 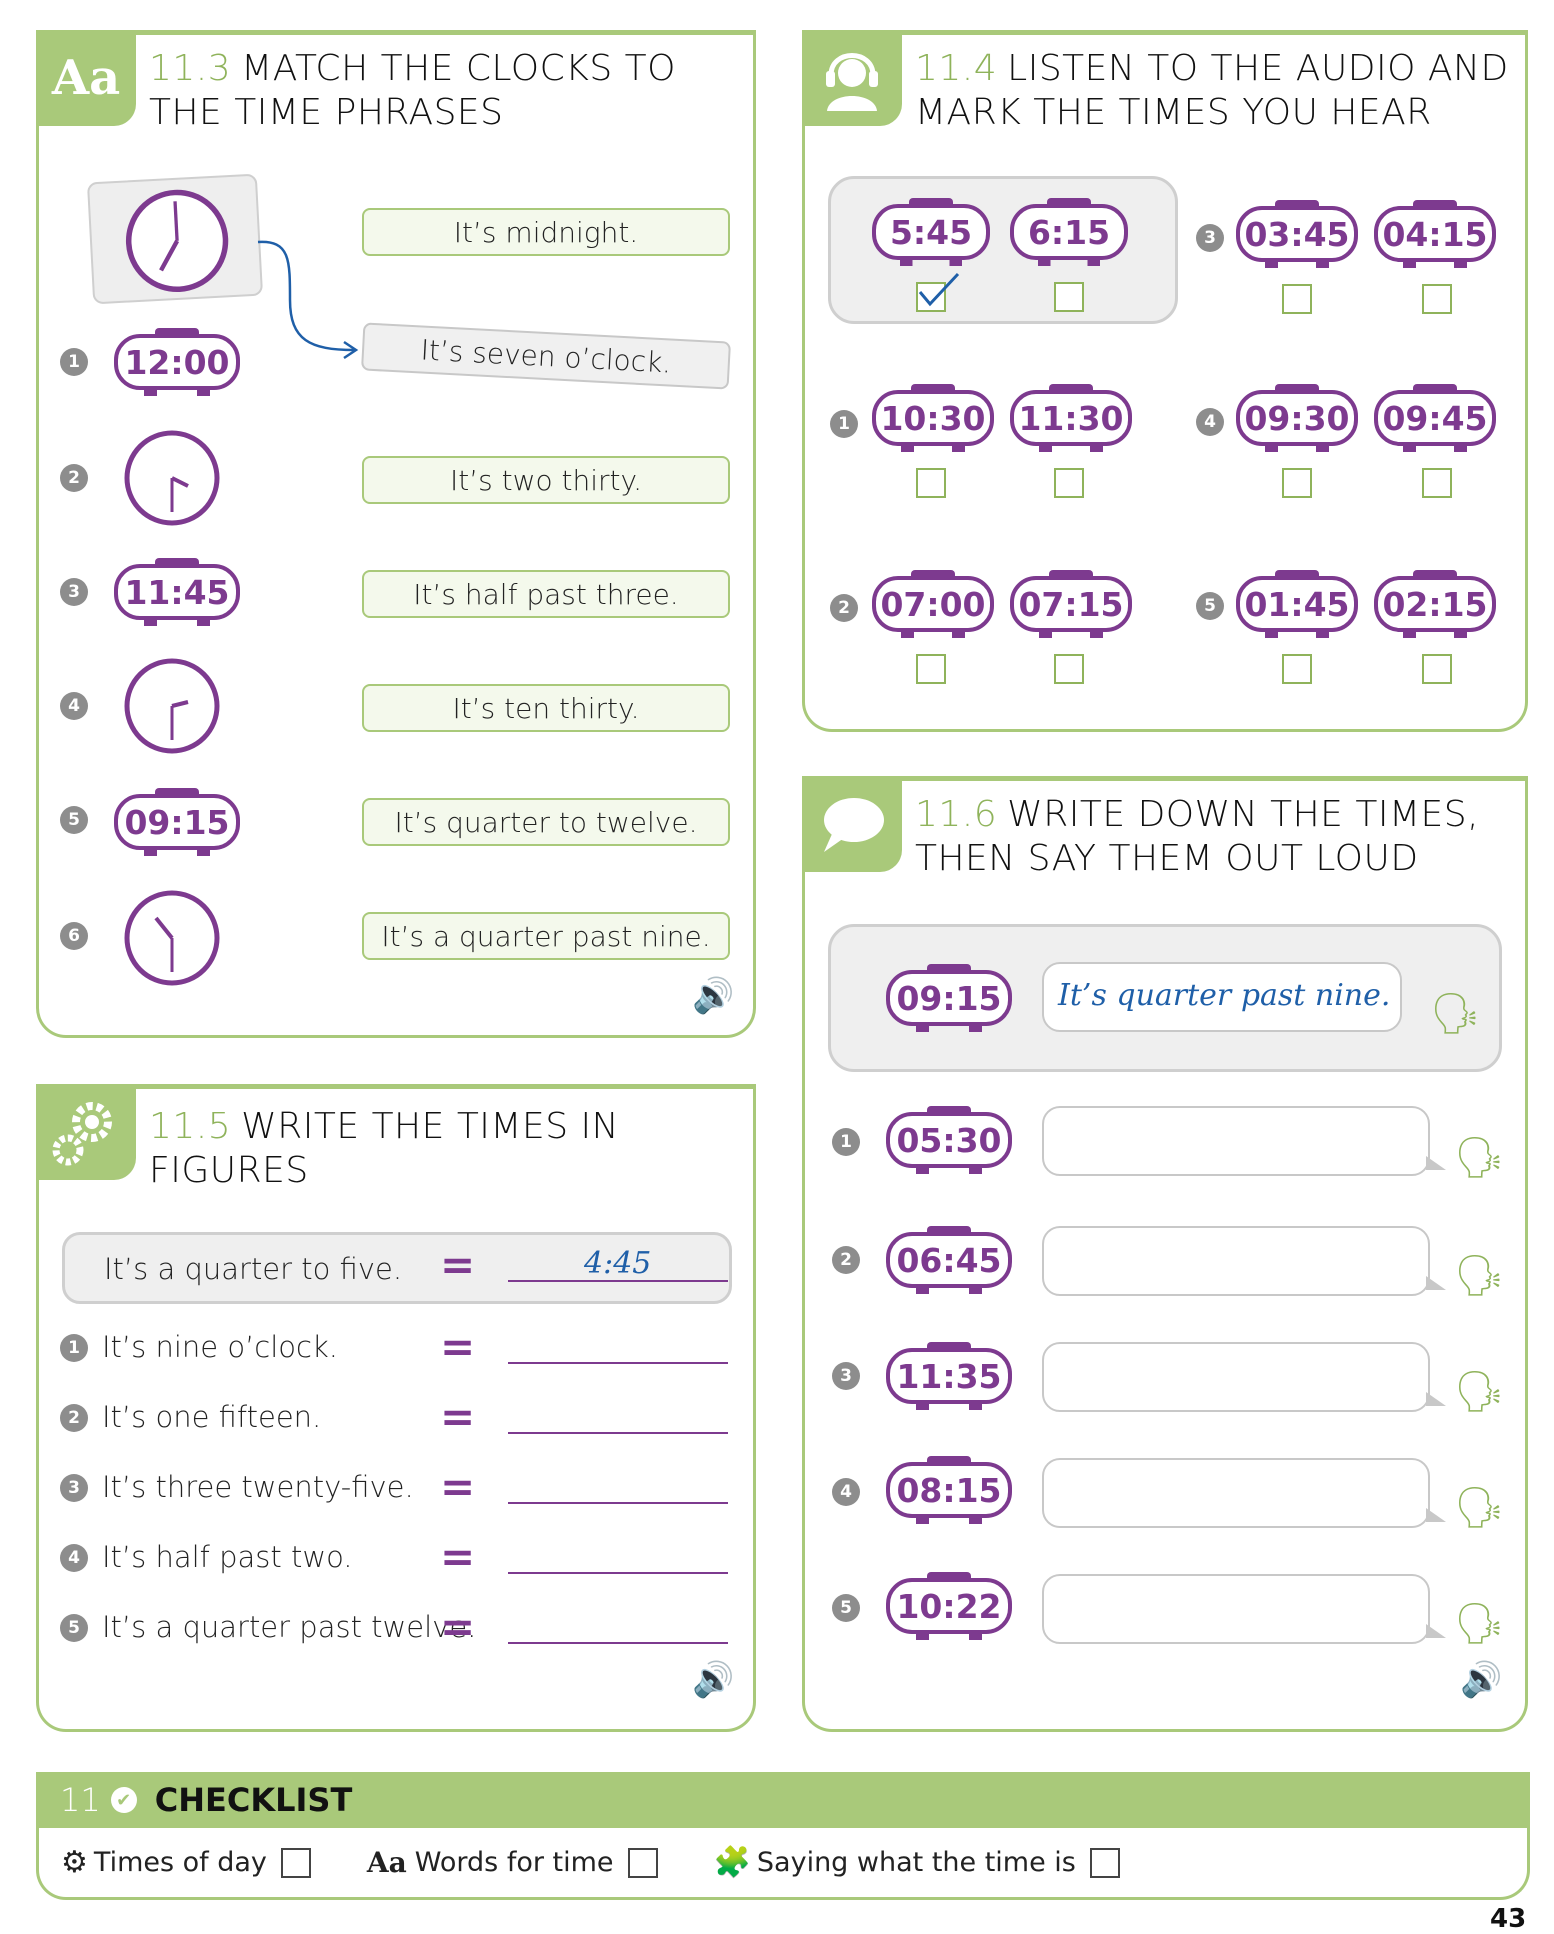 I want to click on unit-number: 11, so click(x=80, y=1800).